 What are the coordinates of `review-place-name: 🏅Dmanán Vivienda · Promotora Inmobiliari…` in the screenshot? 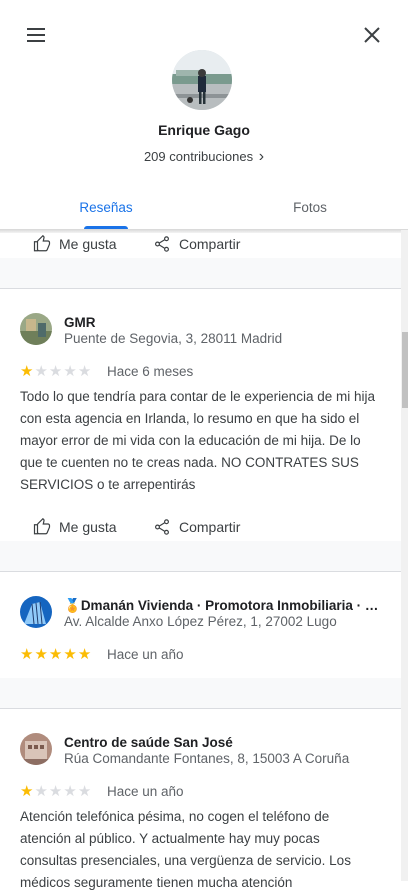 It's located at (222, 606).